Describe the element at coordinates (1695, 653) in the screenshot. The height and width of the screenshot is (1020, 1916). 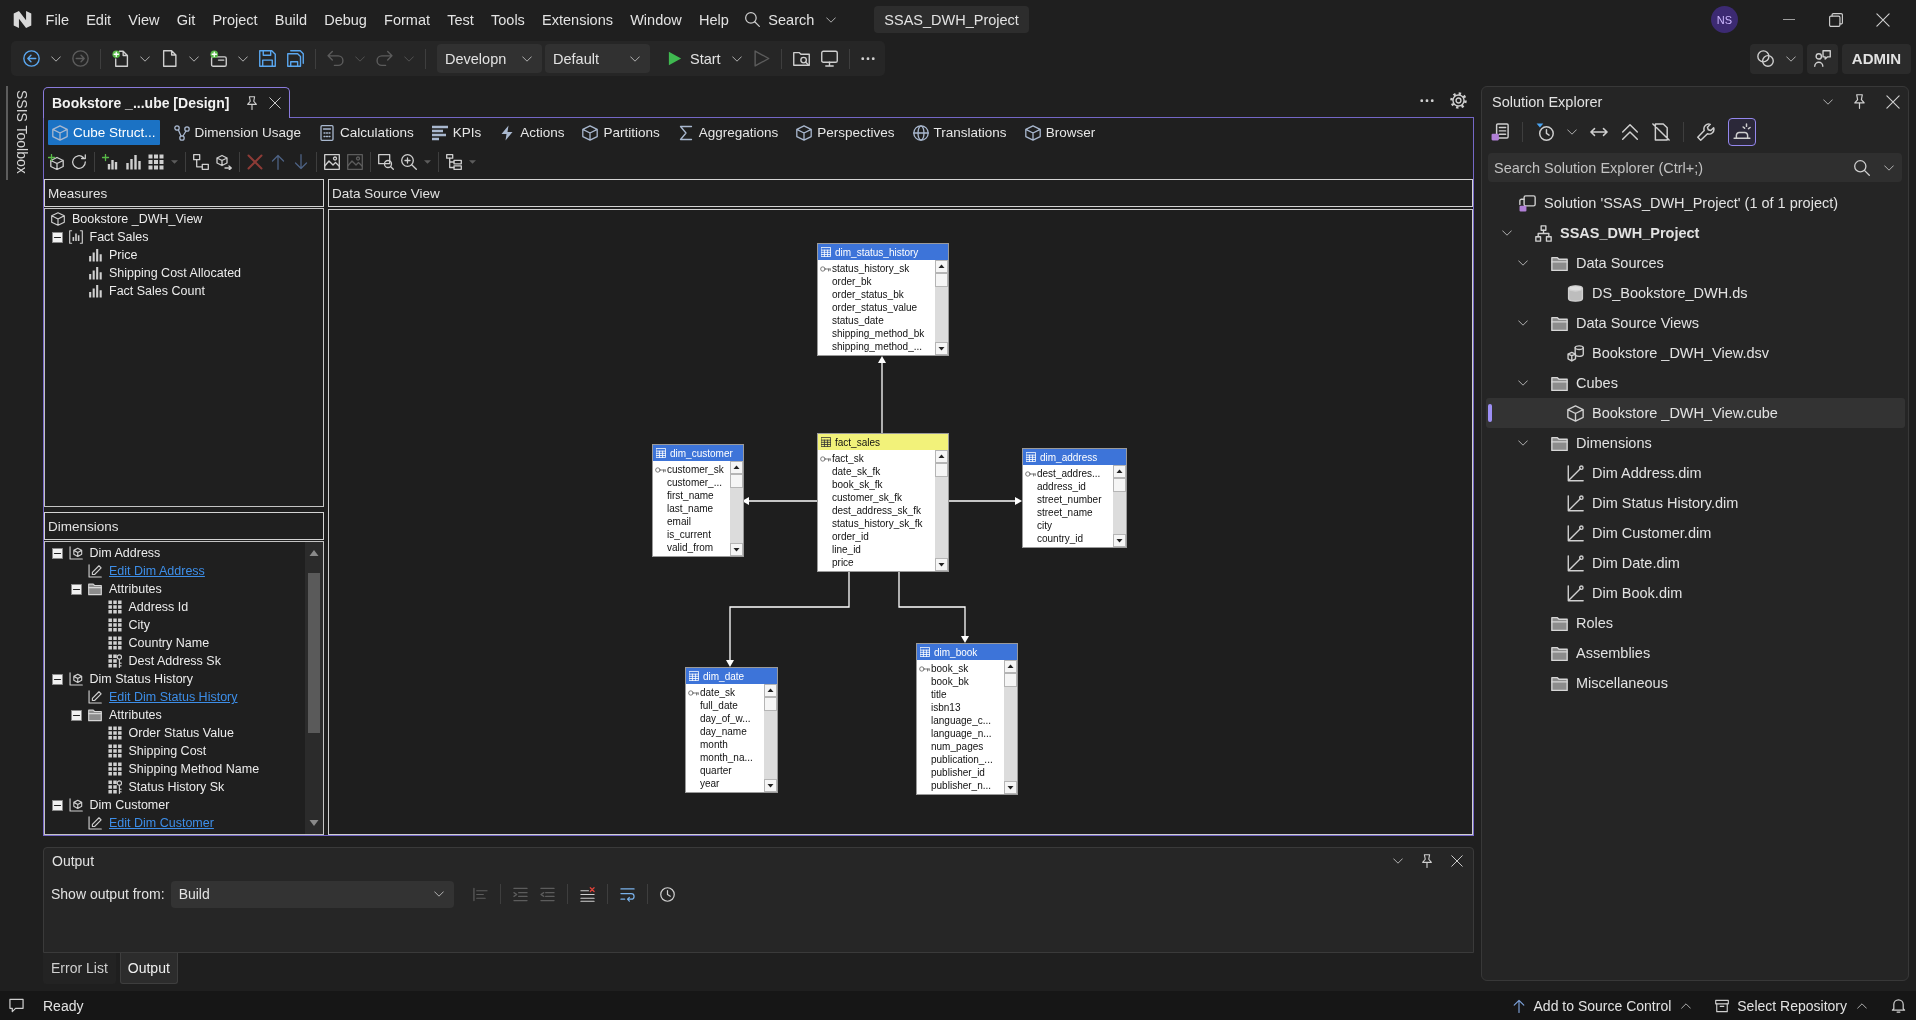
I see `tree-item: Assemblies` at that location.